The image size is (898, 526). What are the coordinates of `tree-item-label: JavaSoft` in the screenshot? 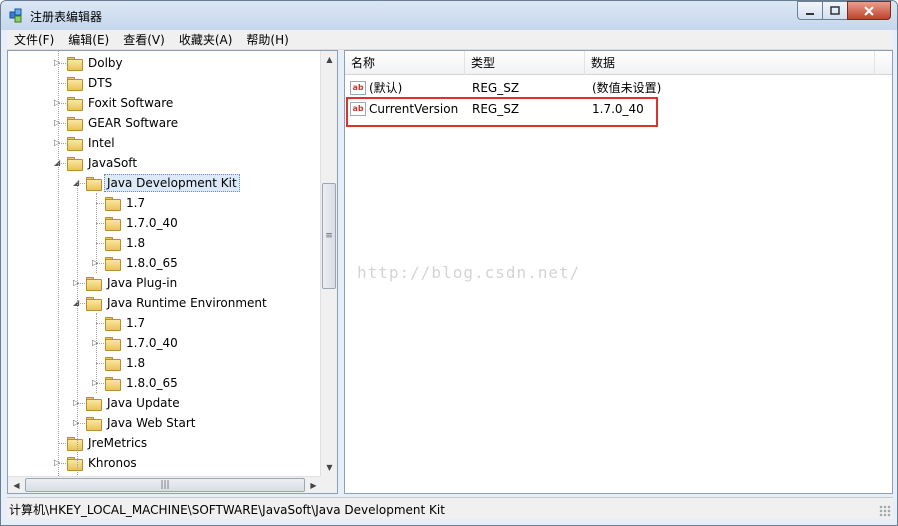 It's located at (113, 163).